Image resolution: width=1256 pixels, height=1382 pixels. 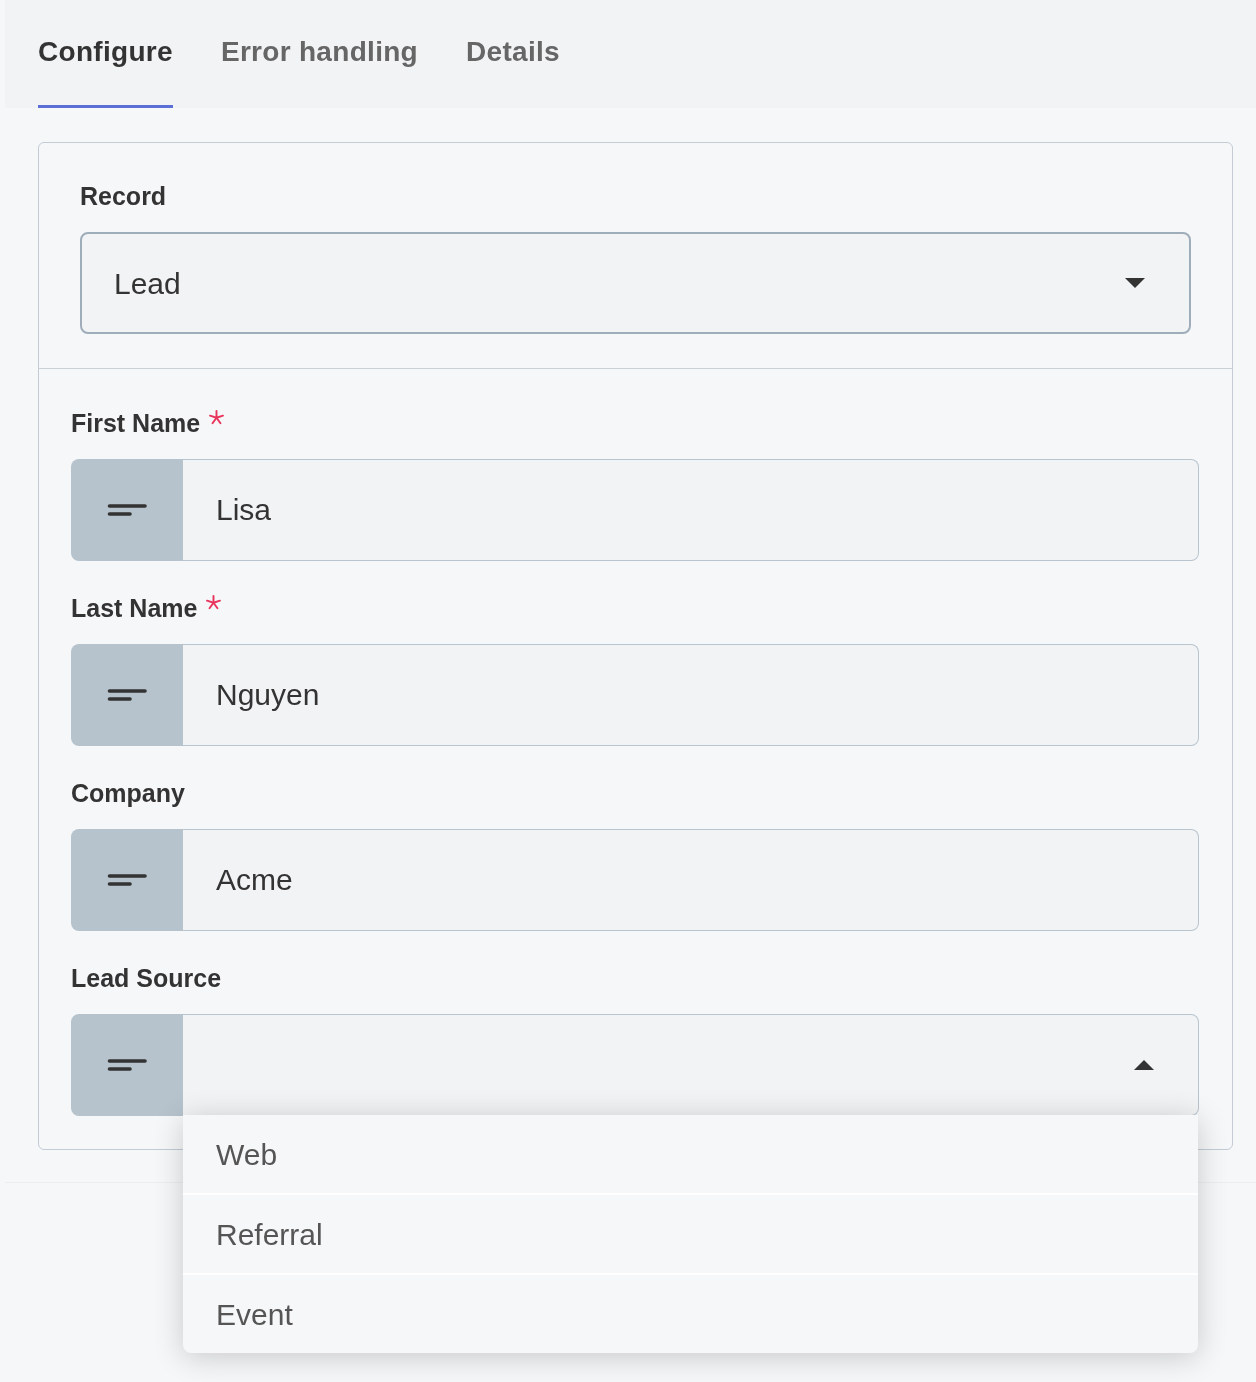 What do you see at coordinates (690, 1313) in the screenshot?
I see `menu-option: Event` at bounding box center [690, 1313].